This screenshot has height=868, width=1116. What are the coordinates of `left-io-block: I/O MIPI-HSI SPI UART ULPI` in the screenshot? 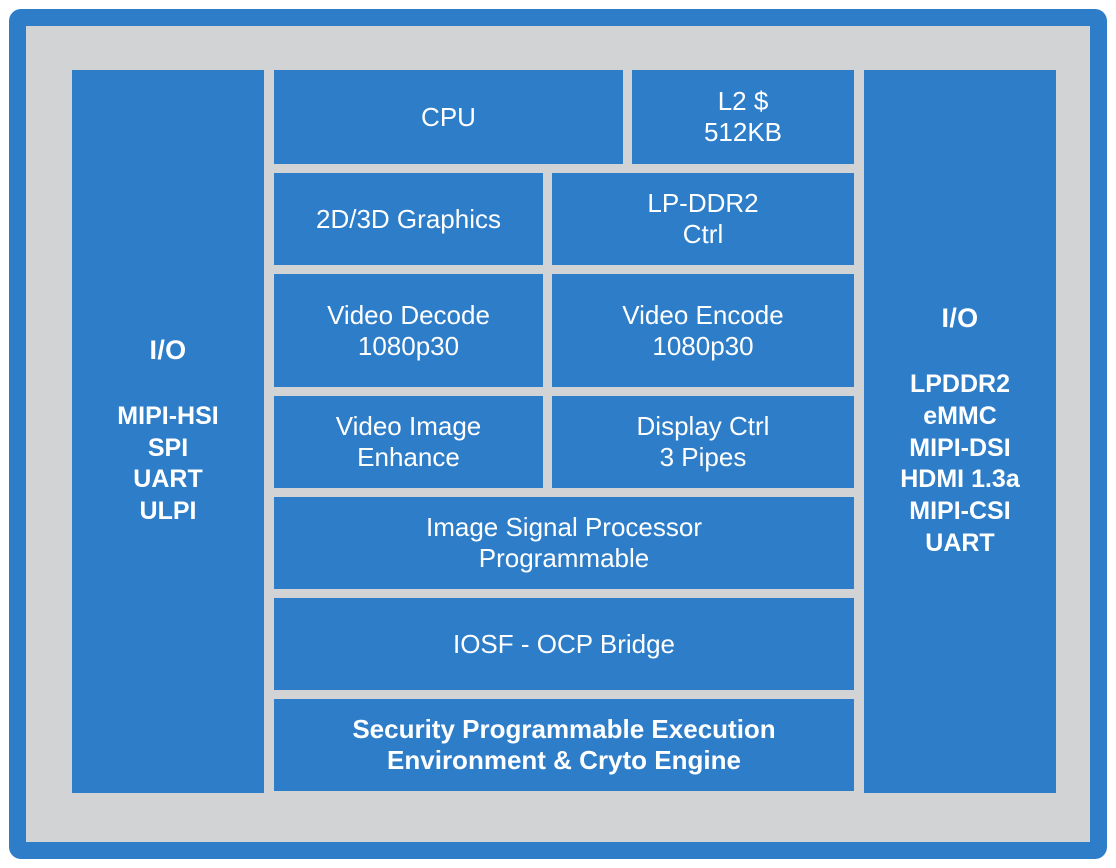 It's located at (168, 431).